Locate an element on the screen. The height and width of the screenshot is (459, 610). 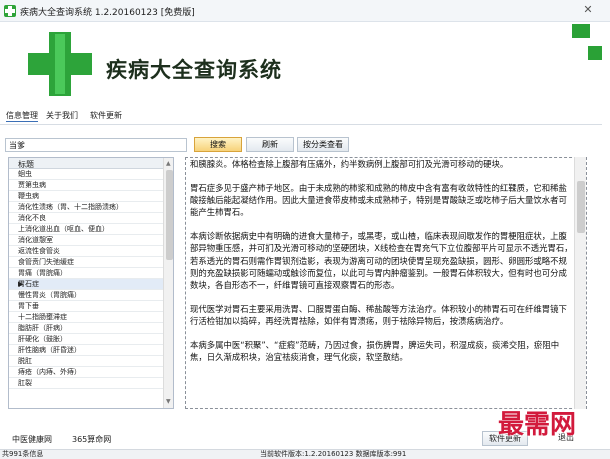
status-version: 当前软件版本:1.2.20160123 数据库版本:991 is located at coordinates (333, 454).